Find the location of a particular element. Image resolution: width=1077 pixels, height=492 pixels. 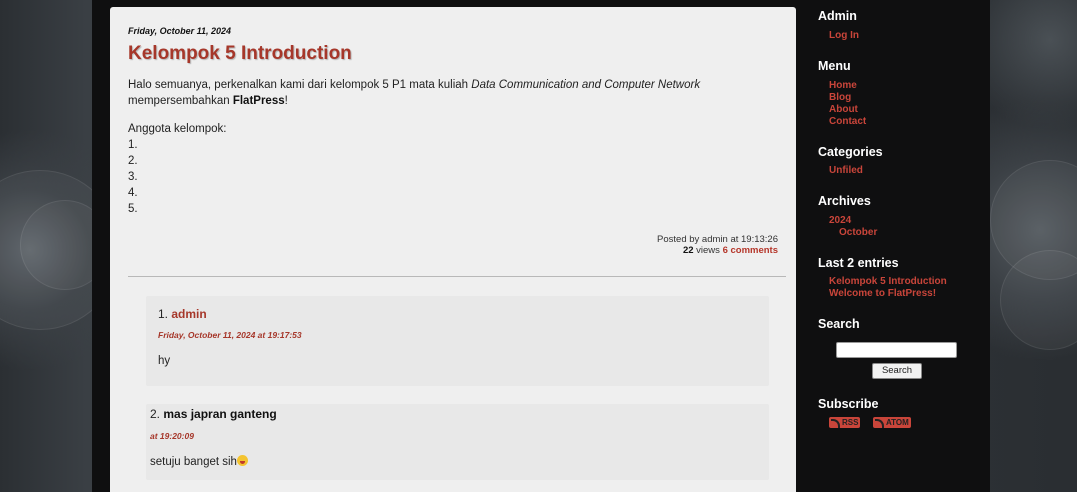

last-entry-link: Kelompok 5 Introduction is located at coordinates (888, 282).